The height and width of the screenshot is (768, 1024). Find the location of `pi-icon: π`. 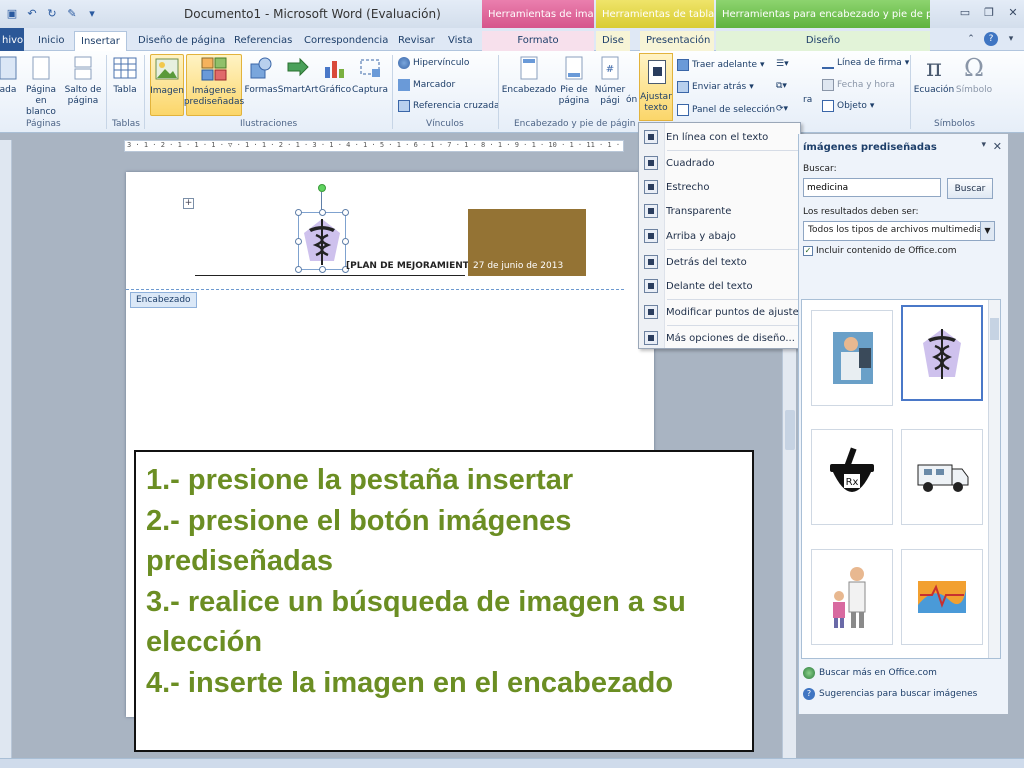

pi-icon: π is located at coordinates (934, 67).